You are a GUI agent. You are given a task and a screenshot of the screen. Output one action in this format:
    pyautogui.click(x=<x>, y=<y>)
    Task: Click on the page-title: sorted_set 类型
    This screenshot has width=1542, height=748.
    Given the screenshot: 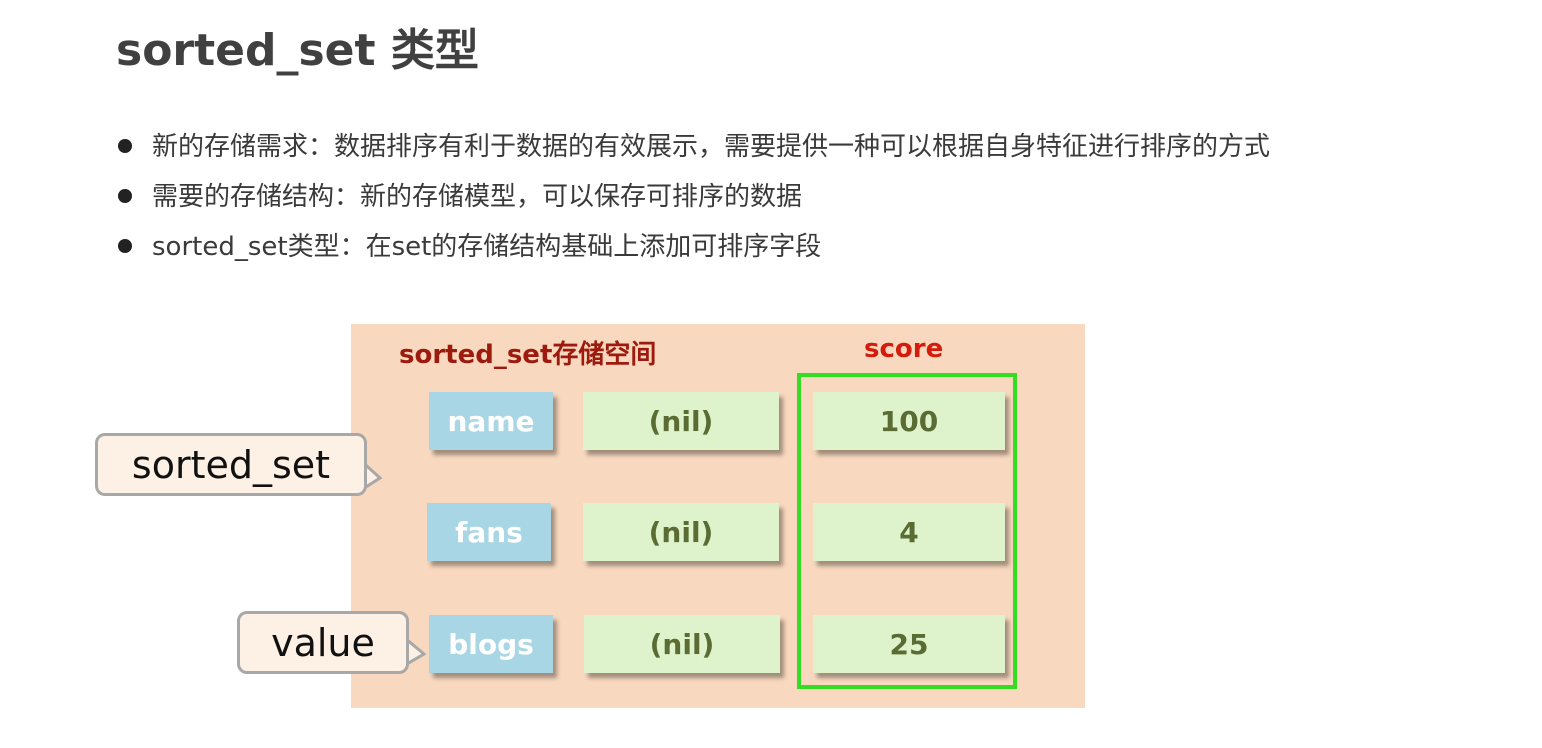 What is the action you would take?
    pyautogui.click(x=297, y=50)
    